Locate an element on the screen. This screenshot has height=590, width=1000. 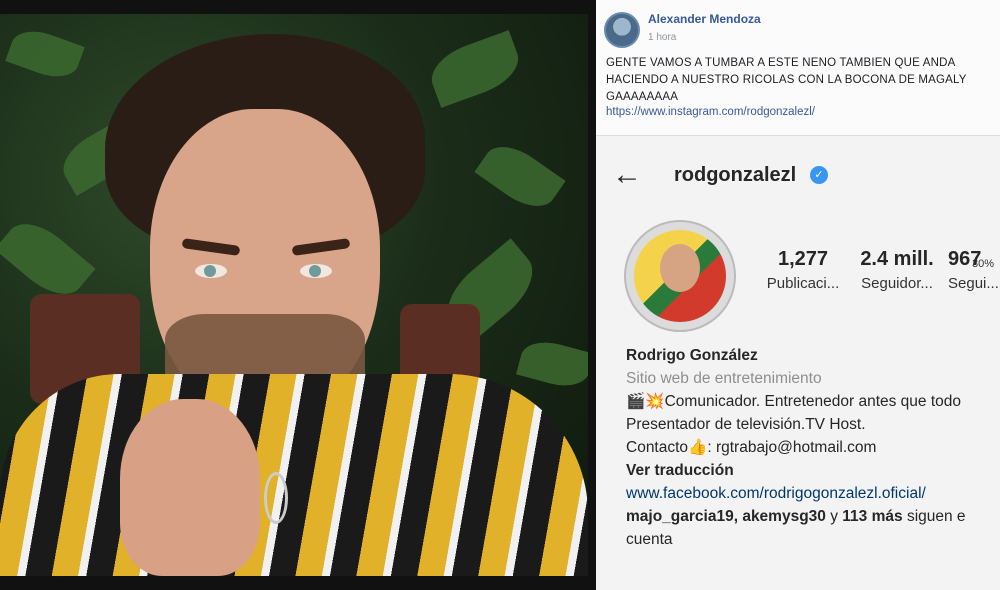
profile-picture is located at coordinates (680, 276).